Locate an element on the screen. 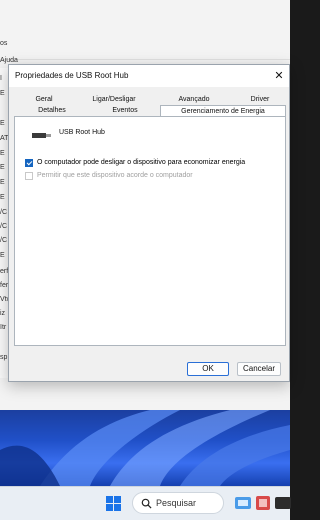  tab-ligar-desligar: Ligar/Desligar is located at coordinates (114, 99).